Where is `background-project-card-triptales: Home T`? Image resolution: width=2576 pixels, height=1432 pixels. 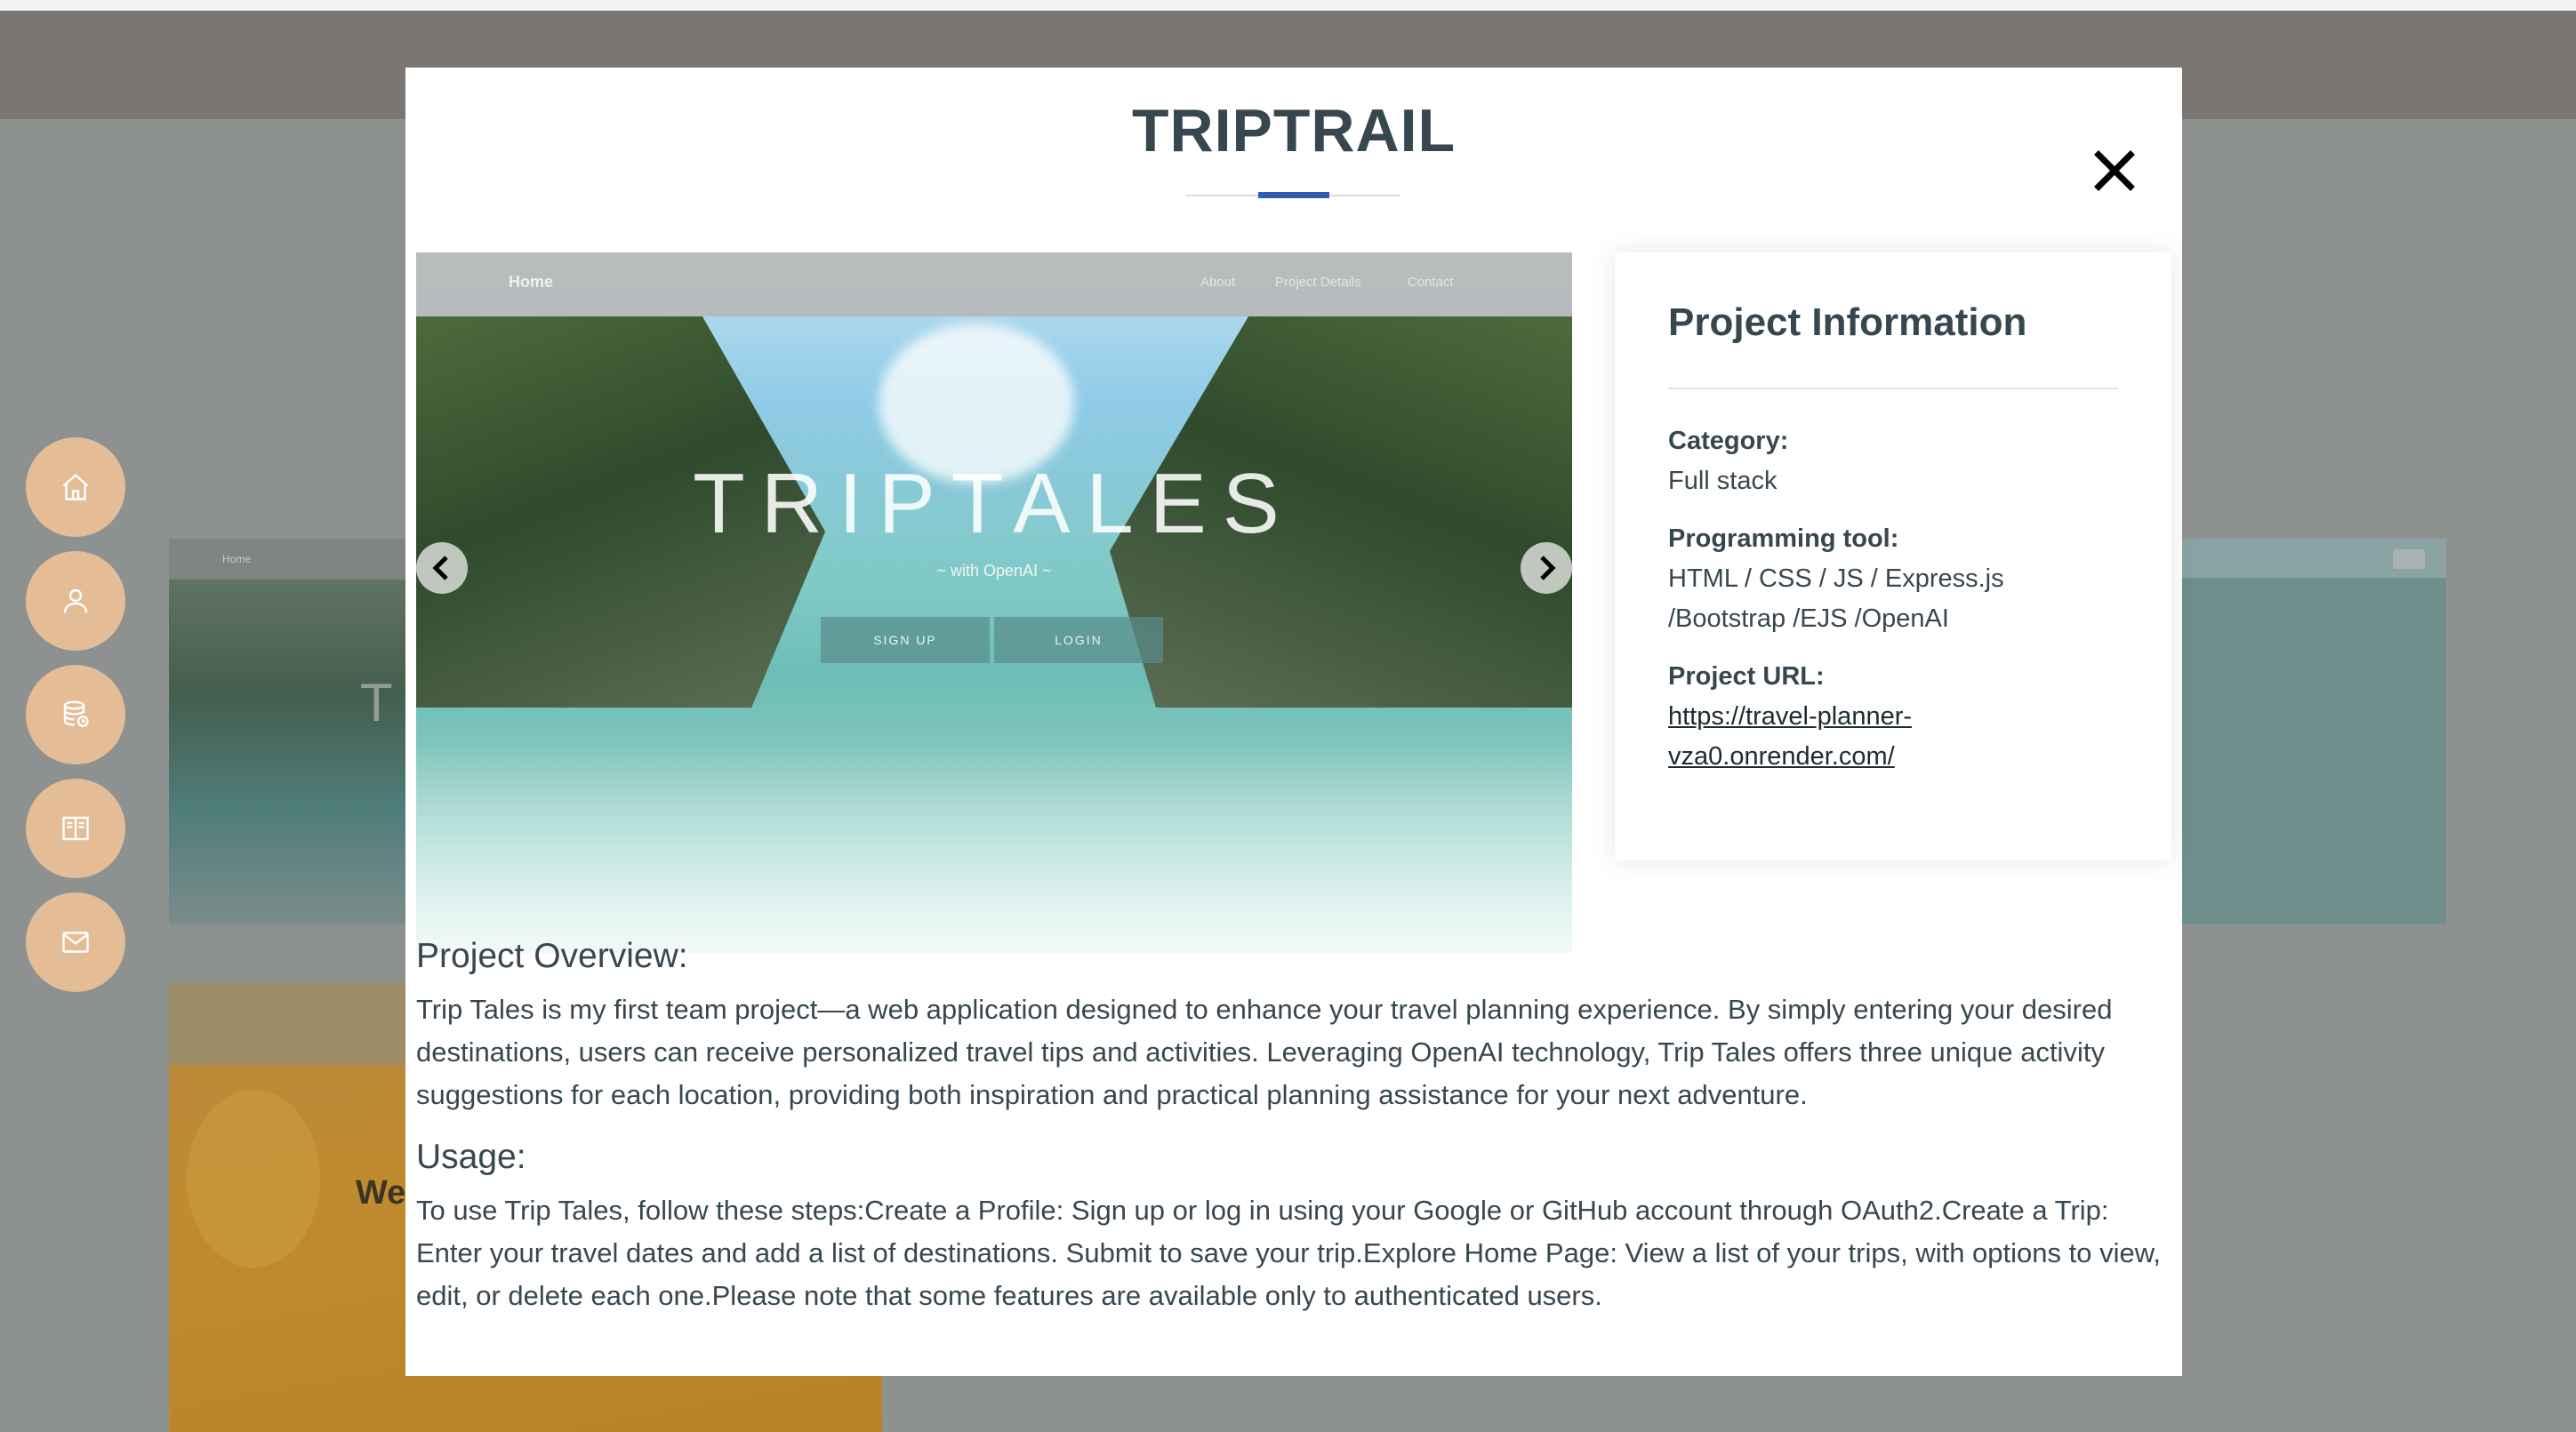
background-project-card-triptales: Home T is located at coordinates (289, 731).